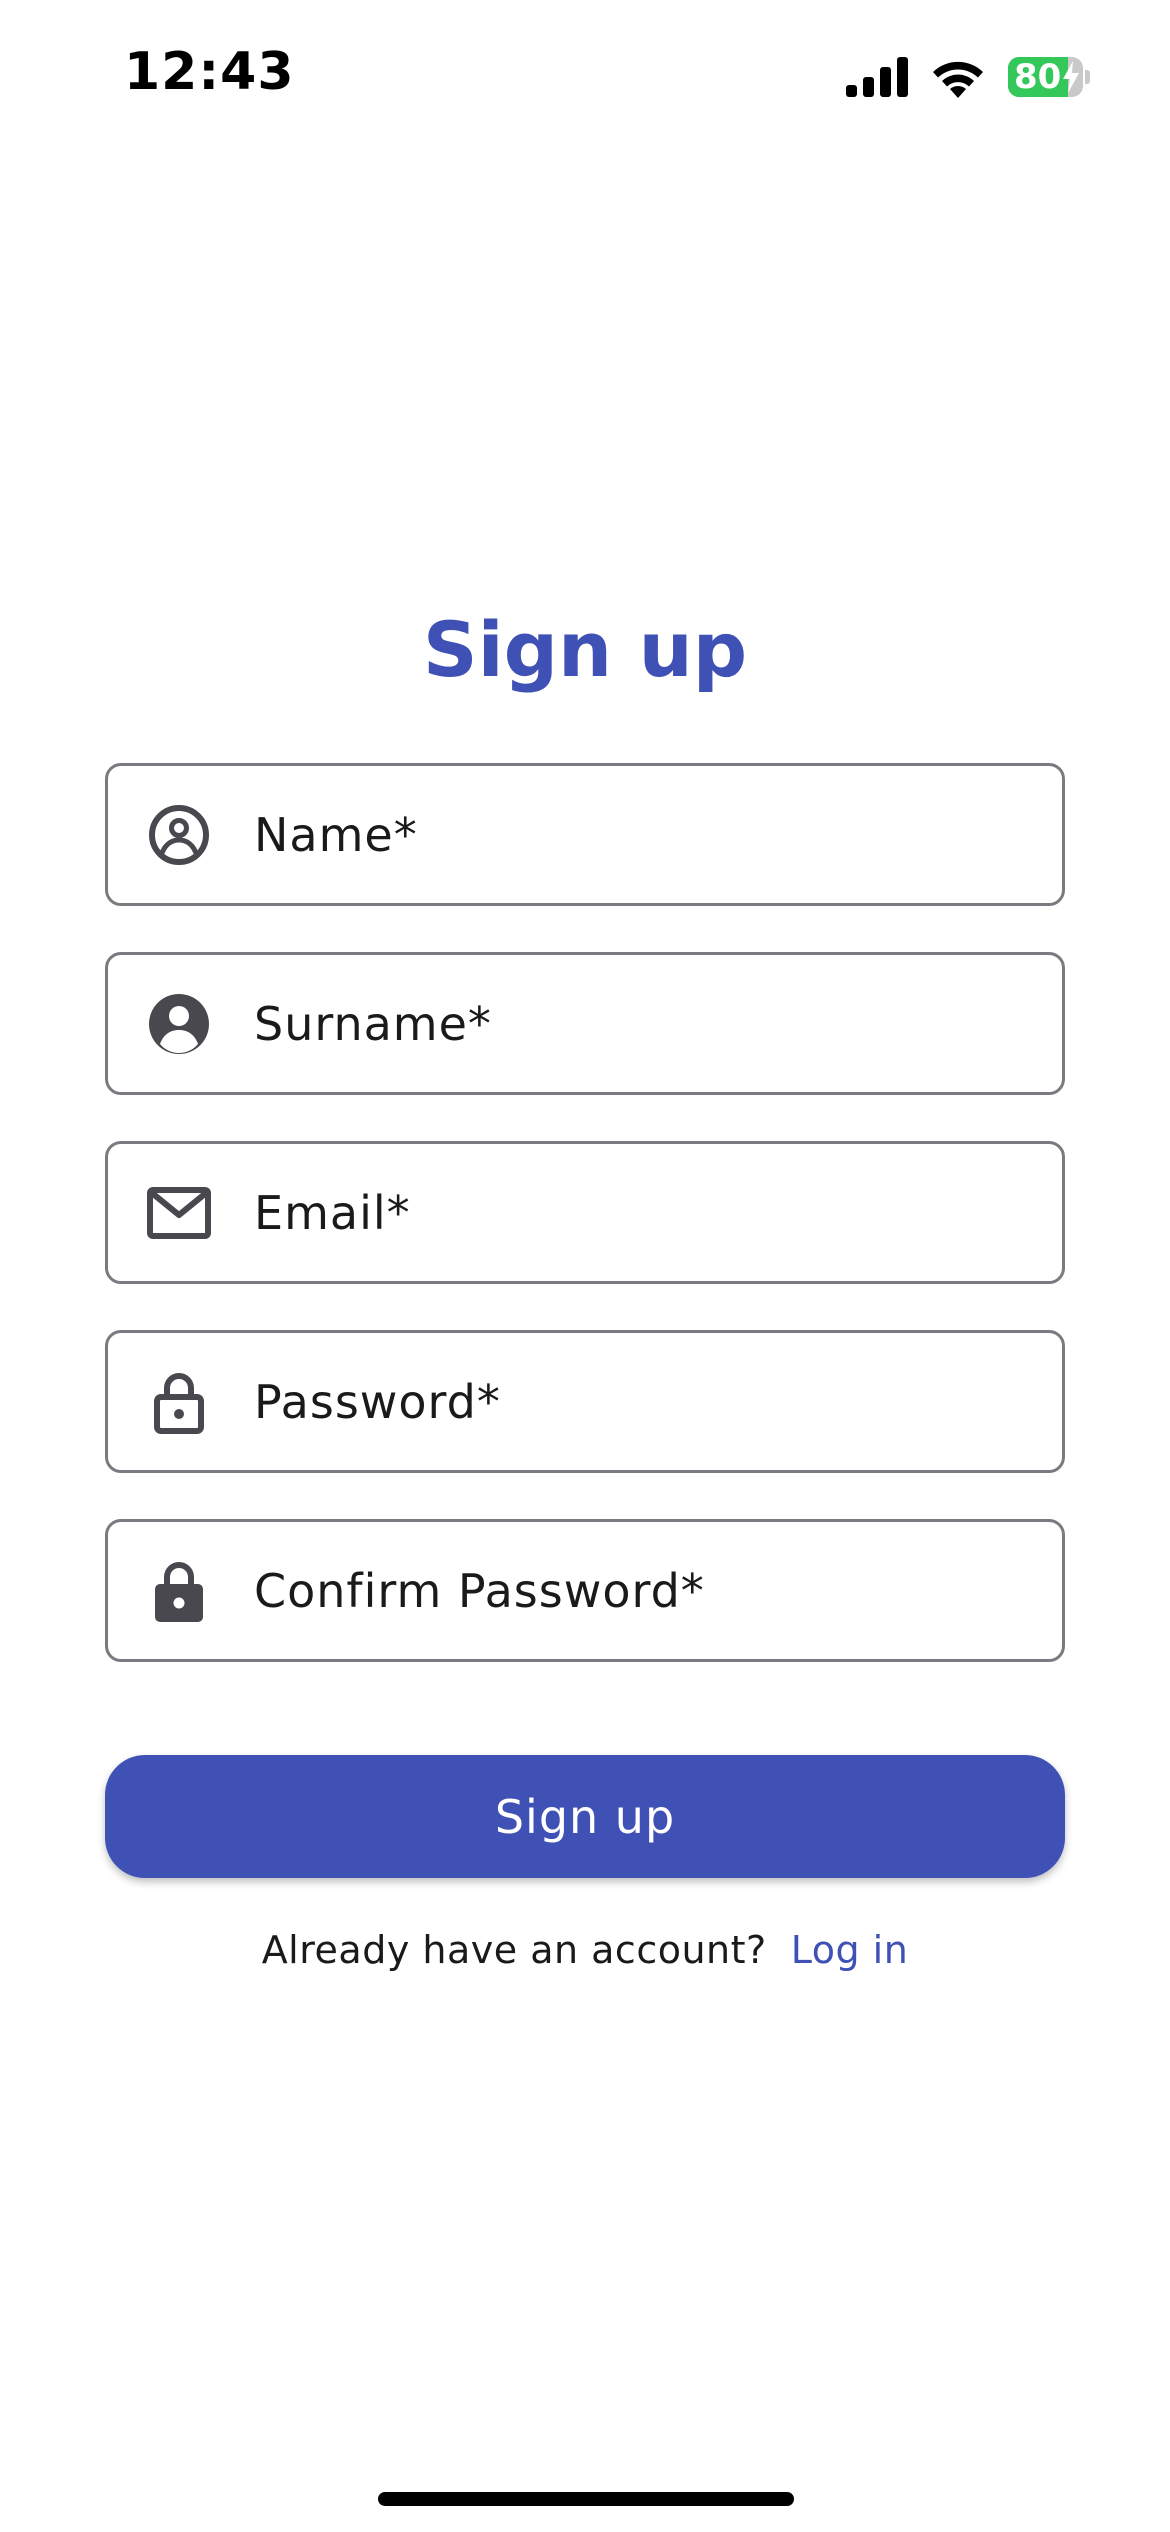 The image size is (1170, 2532). Describe the element at coordinates (877, 77) in the screenshot. I see `cellular-signal-icon` at that location.